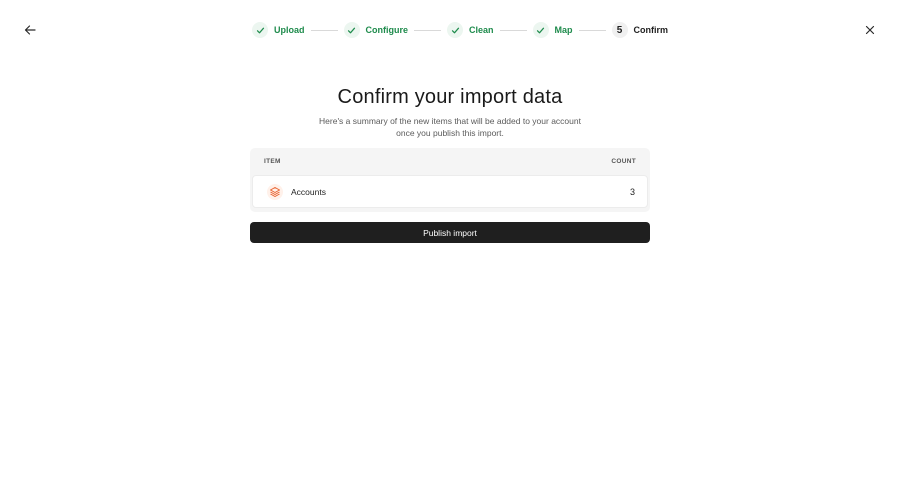  Describe the element at coordinates (651, 30) in the screenshot. I see `step-label: Confirm` at that location.